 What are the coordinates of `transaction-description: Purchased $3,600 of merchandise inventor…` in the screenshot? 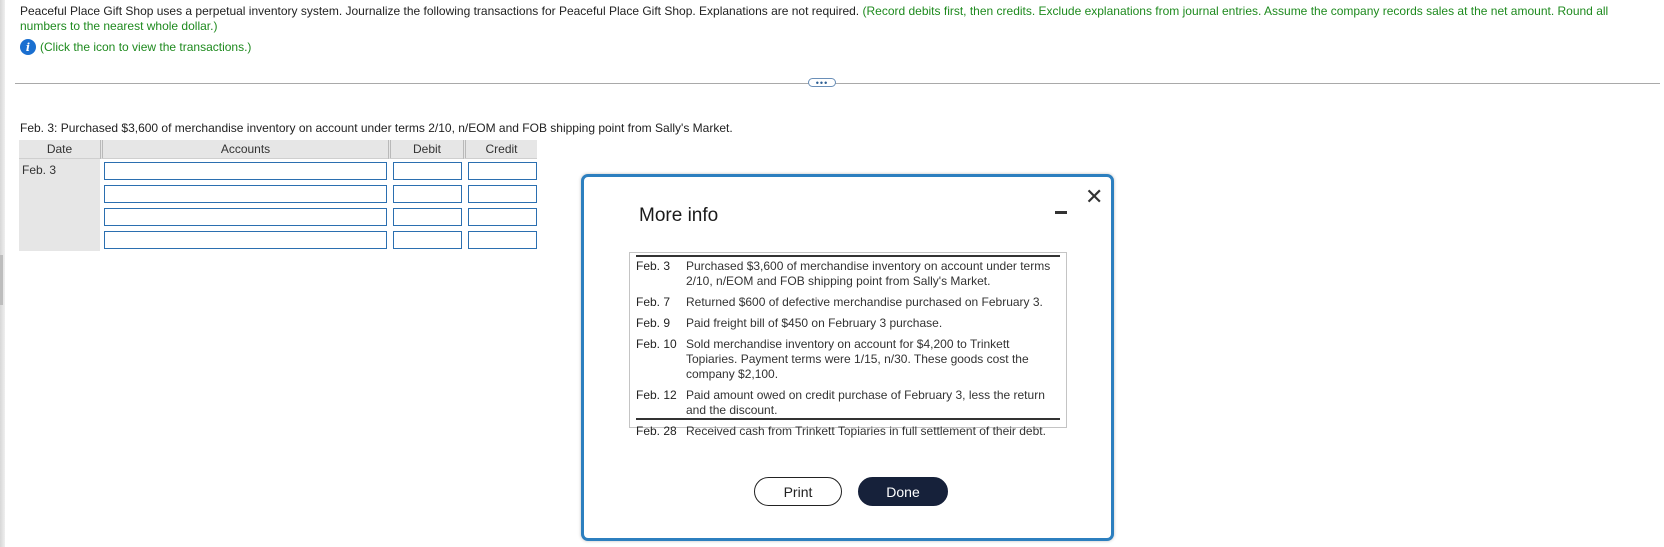 It's located at (868, 273).